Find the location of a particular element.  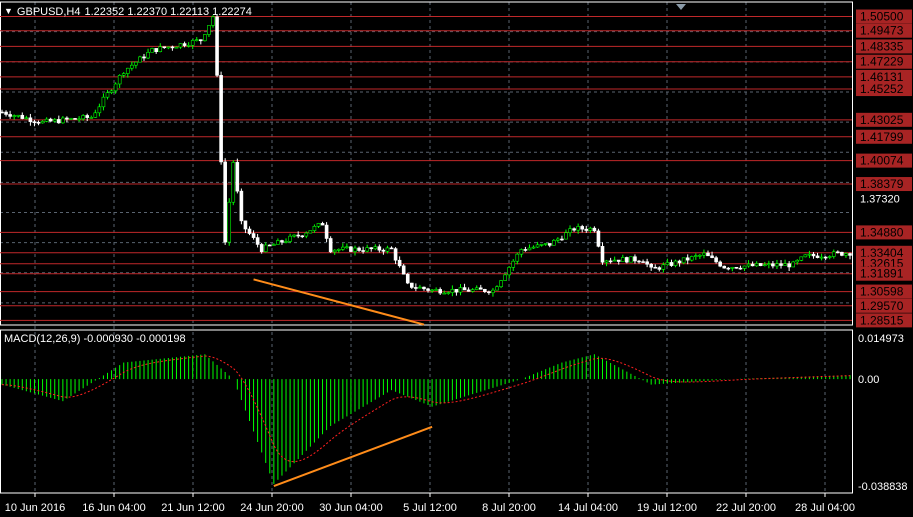

time-axis-label: 5 Jul 12:00 is located at coordinates (430, 508).